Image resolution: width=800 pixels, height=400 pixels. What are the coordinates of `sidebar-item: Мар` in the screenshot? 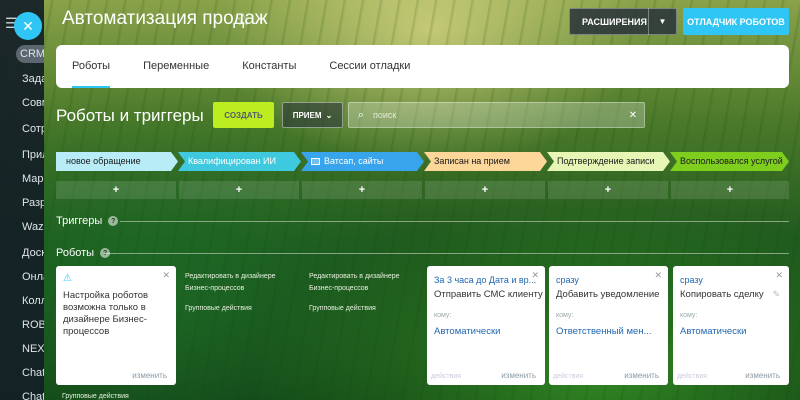 It's located at (22, 179).